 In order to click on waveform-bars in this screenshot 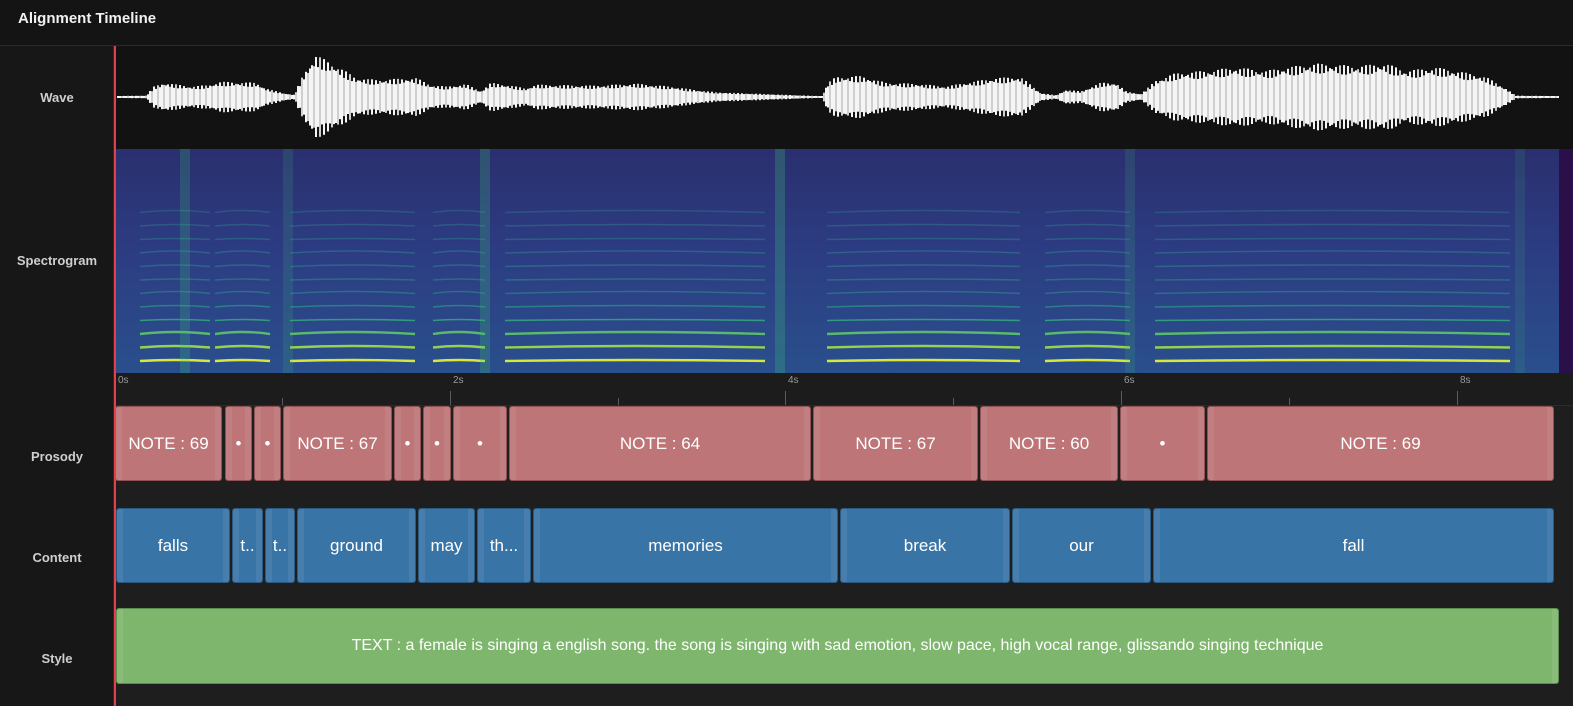, I will do `click(838, 97)`.